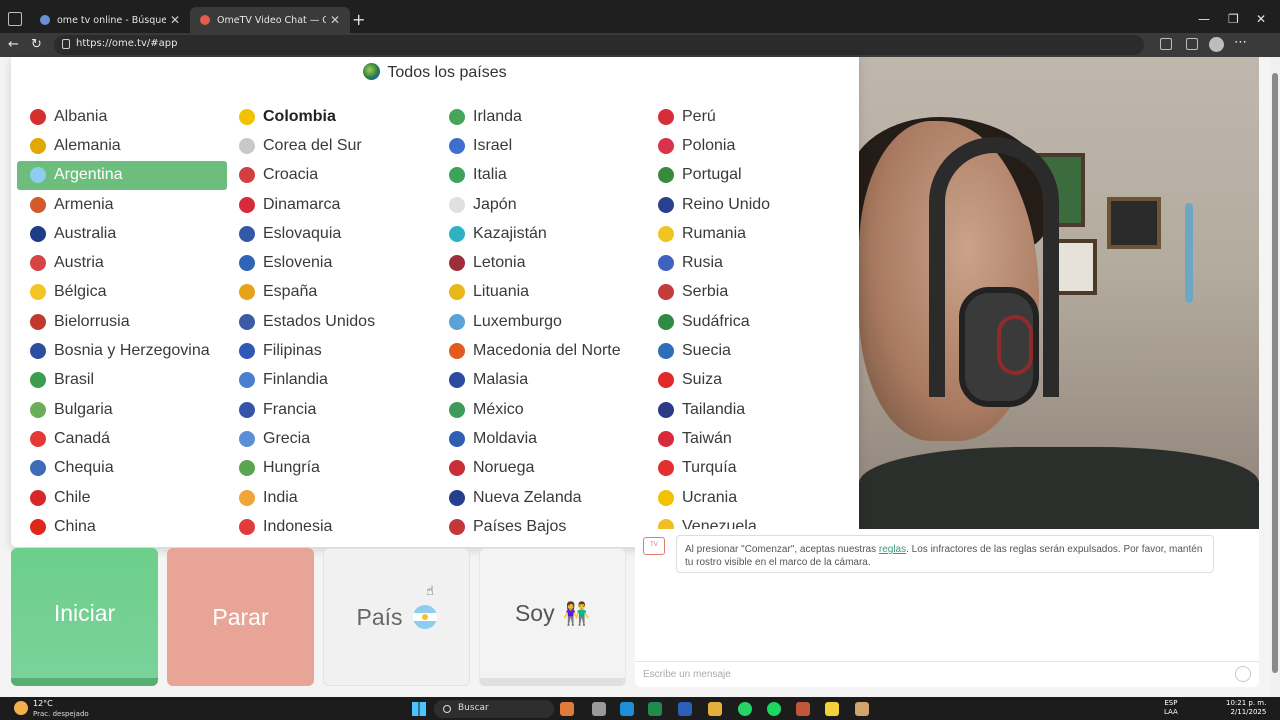  What do you see at coordinates (541, 321) in the screenshot?
I see `country-option: Luxemburgo` at bounding box center [541, 321].